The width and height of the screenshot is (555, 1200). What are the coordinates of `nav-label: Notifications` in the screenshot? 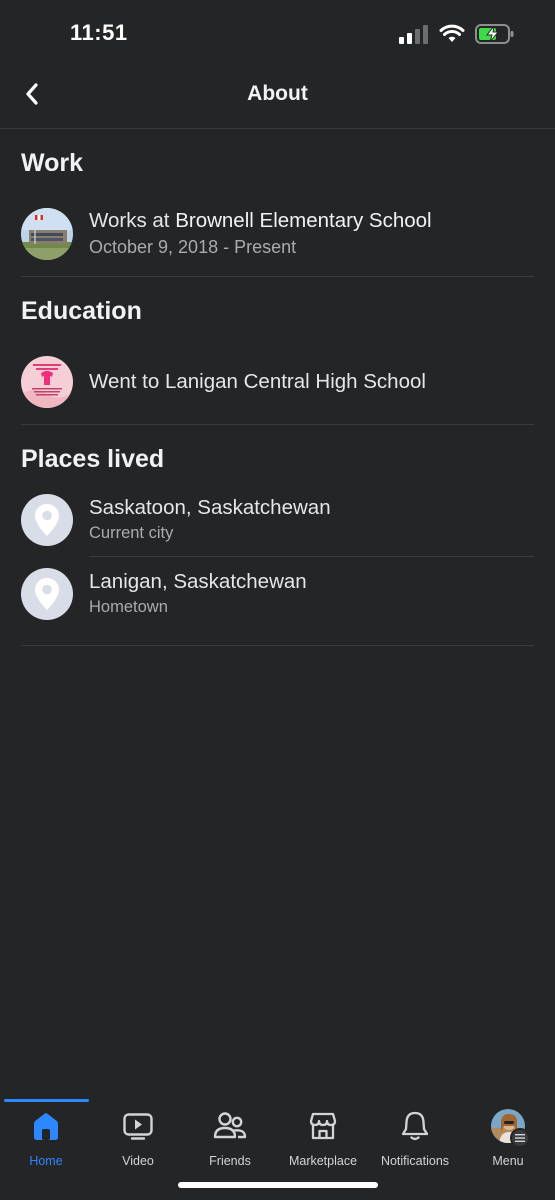 It's located at (415, 1161).